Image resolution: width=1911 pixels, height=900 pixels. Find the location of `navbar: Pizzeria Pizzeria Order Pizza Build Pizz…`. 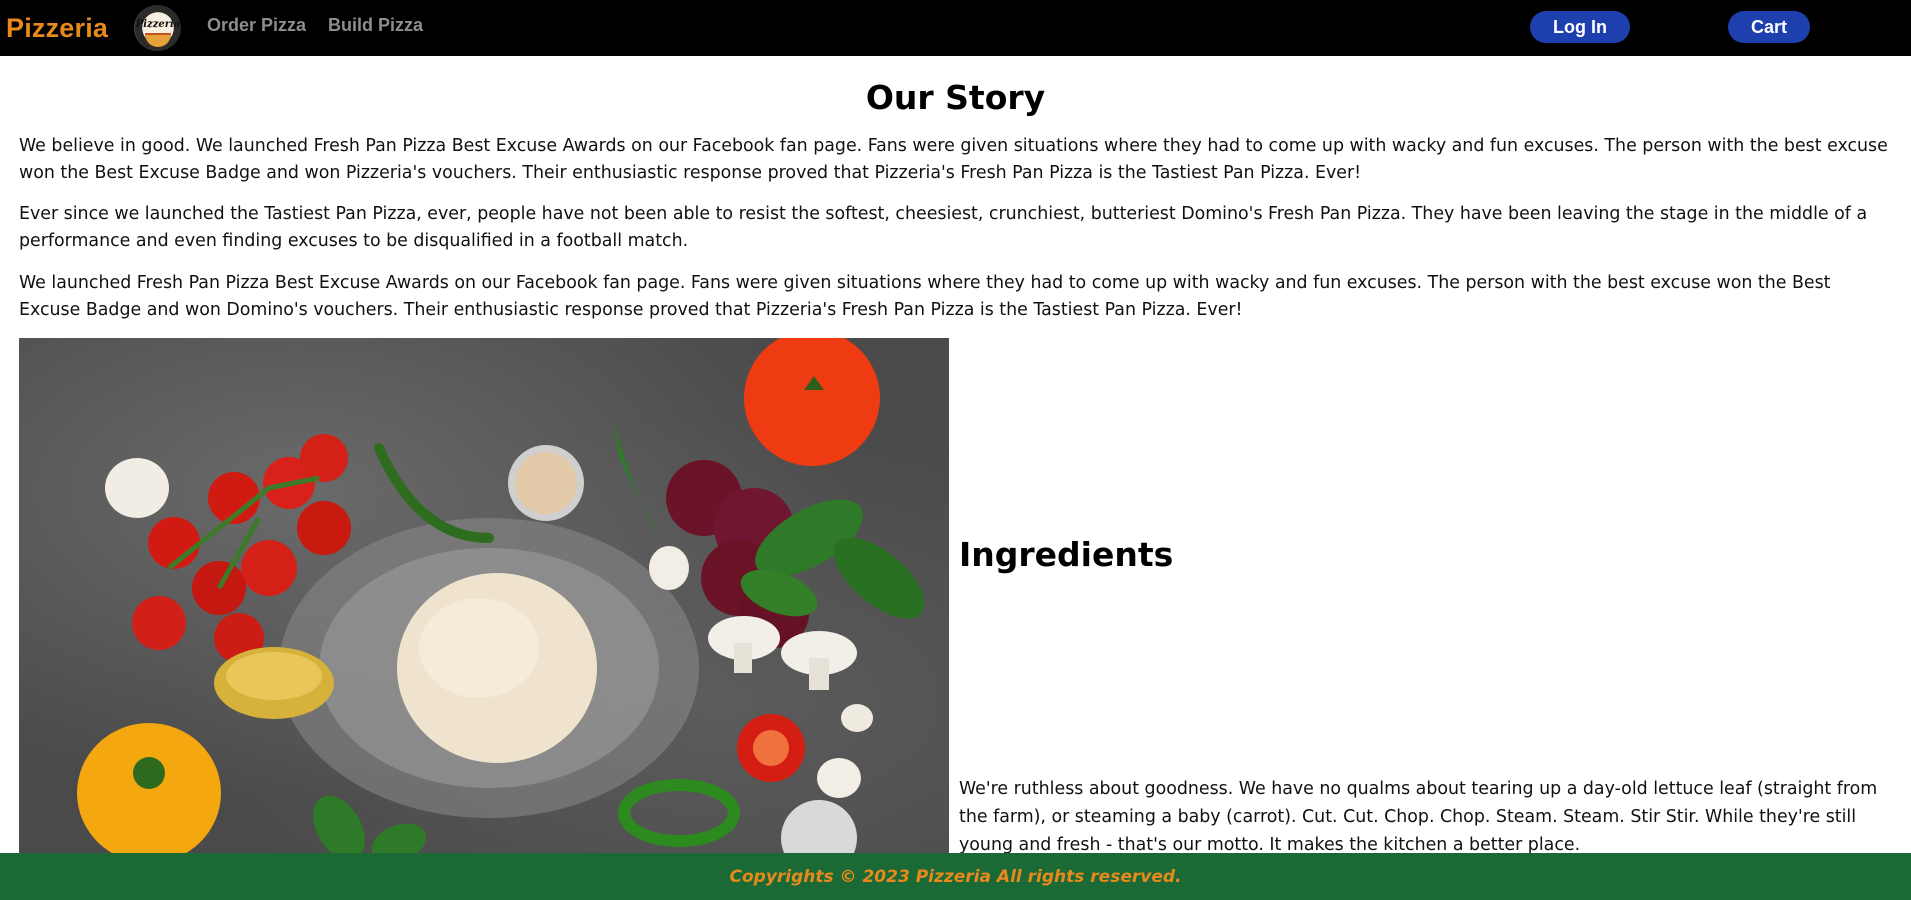

navbar: Pizzeria Pizzeria Order Pizza Build Pizz… is located at coordinates (955, 28).